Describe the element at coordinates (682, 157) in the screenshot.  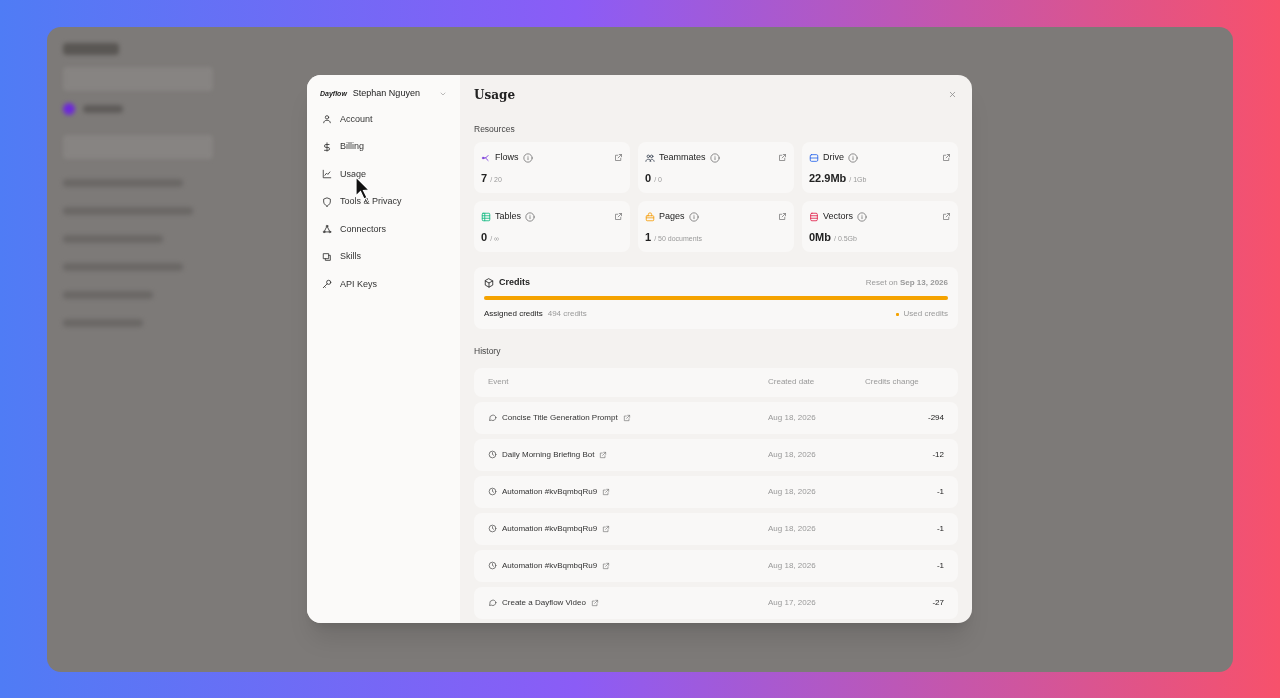
I see `card-label: Teammates` at that location.